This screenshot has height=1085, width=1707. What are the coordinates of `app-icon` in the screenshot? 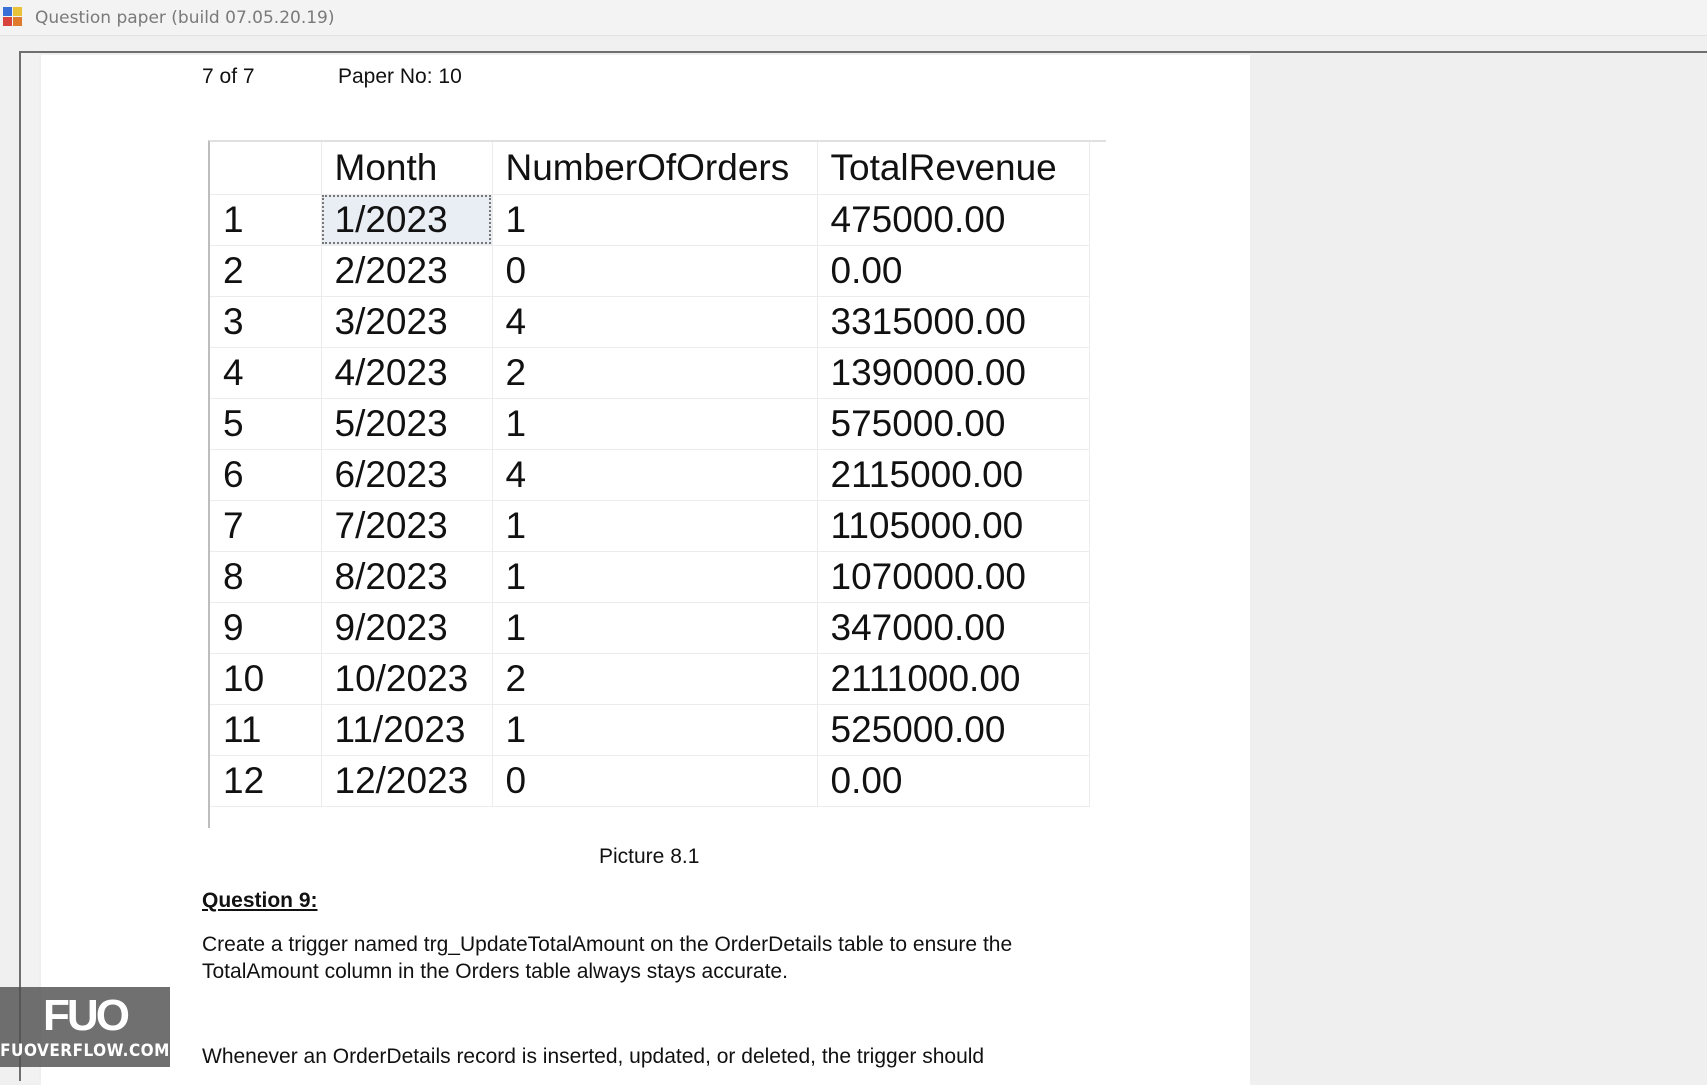 It's located at (13, 17).